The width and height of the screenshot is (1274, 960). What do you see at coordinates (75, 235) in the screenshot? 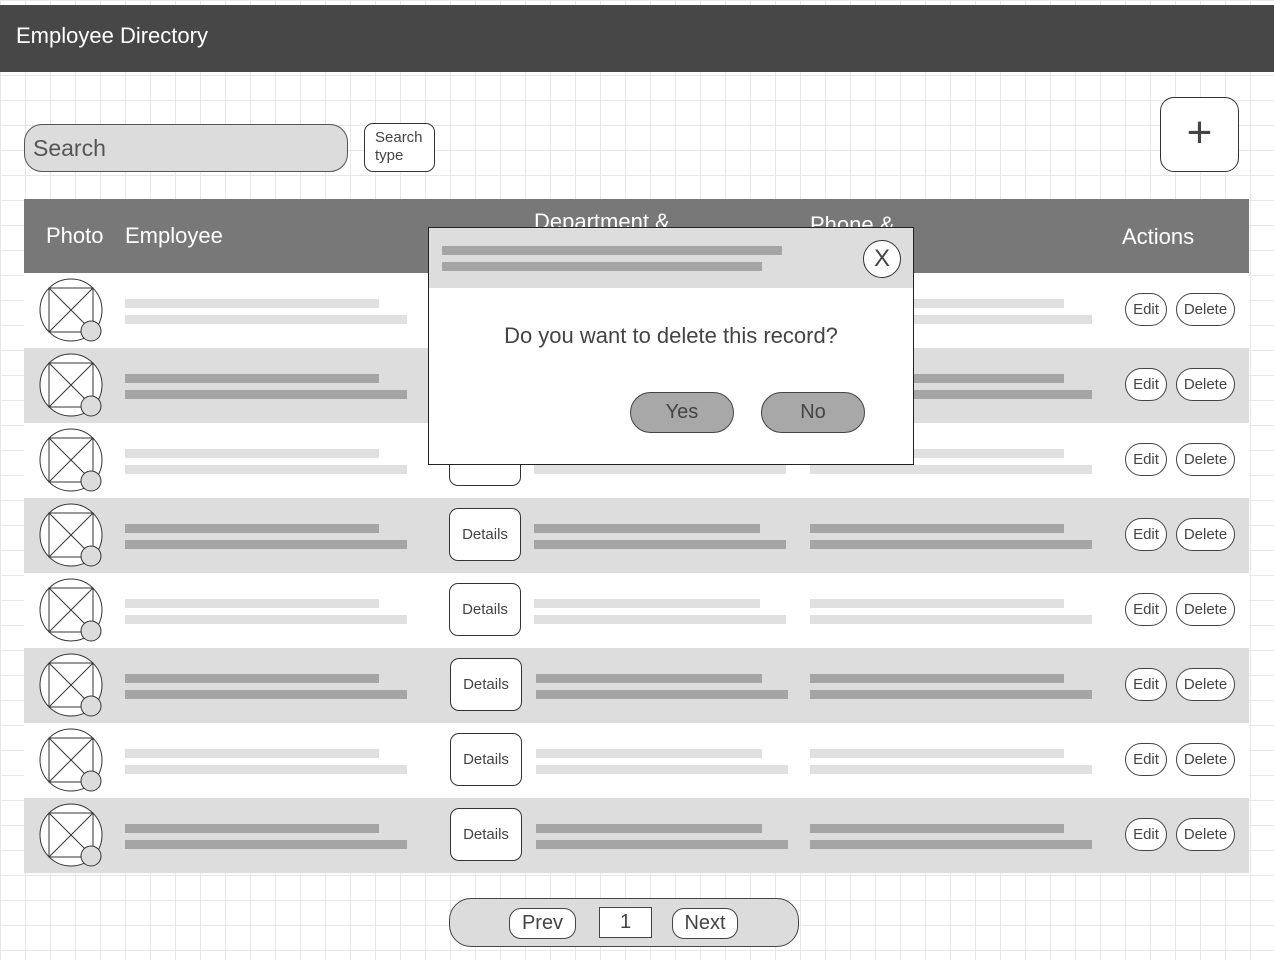
I see `column-header-photo: Photo` at bounding box center [75, 235].